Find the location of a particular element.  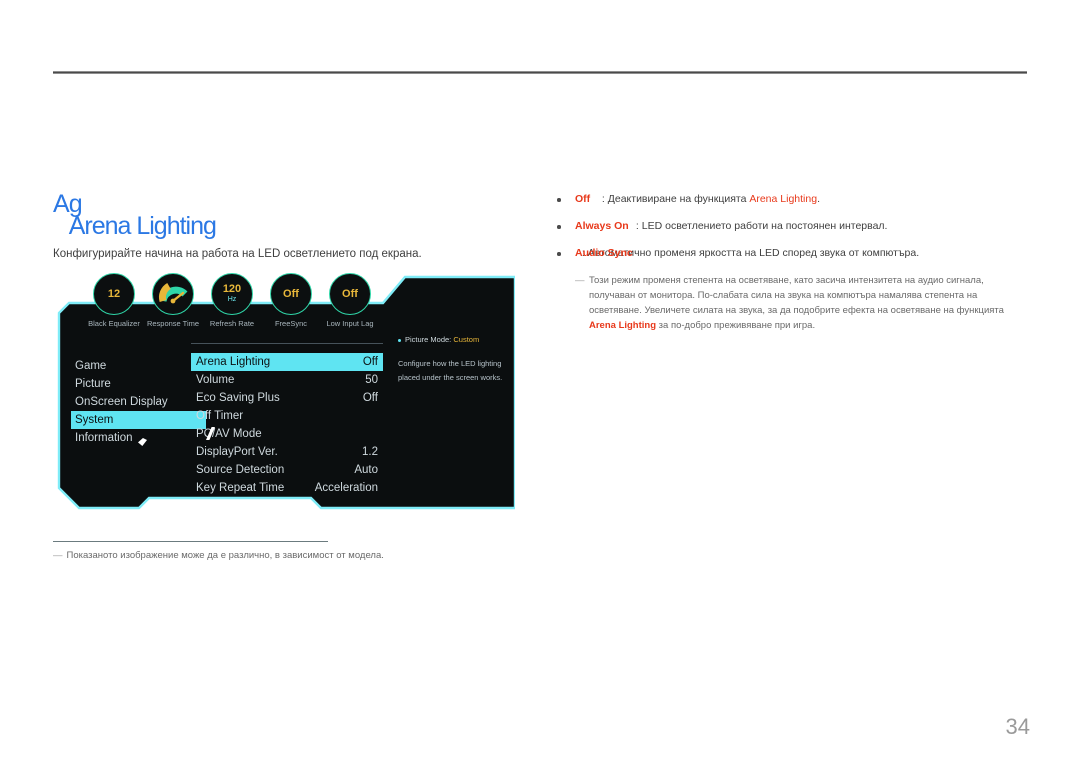

black-equalizer-label: Black Equalizer is located at coordinates (114, 323).